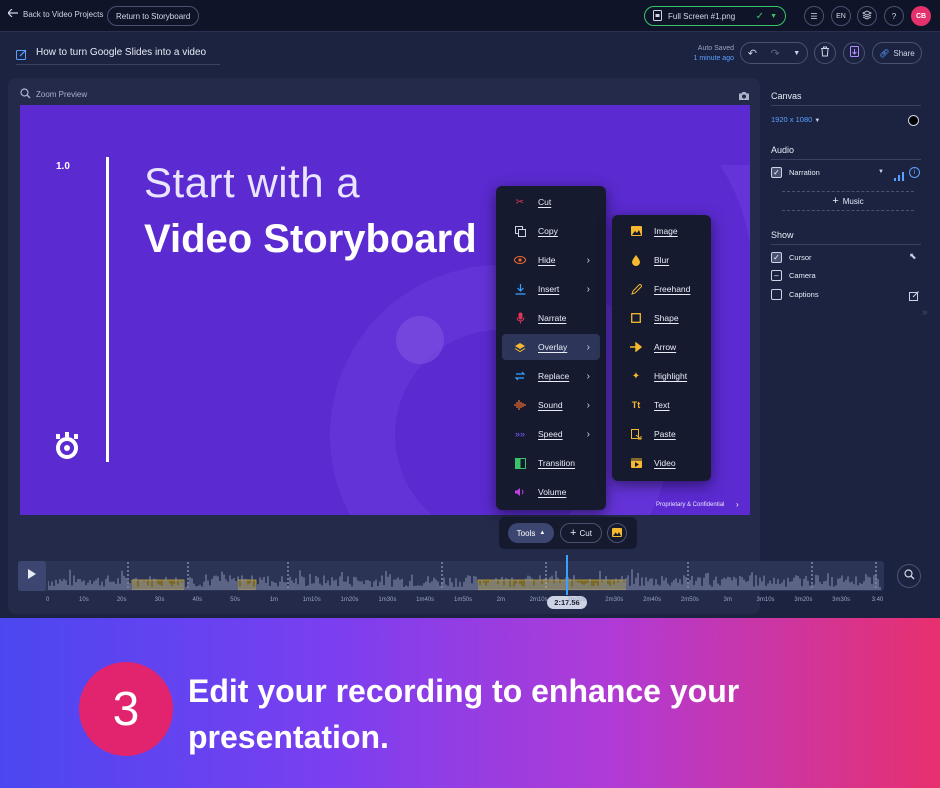  I want to click on menu-item-label: Replace, so click(554, 376).